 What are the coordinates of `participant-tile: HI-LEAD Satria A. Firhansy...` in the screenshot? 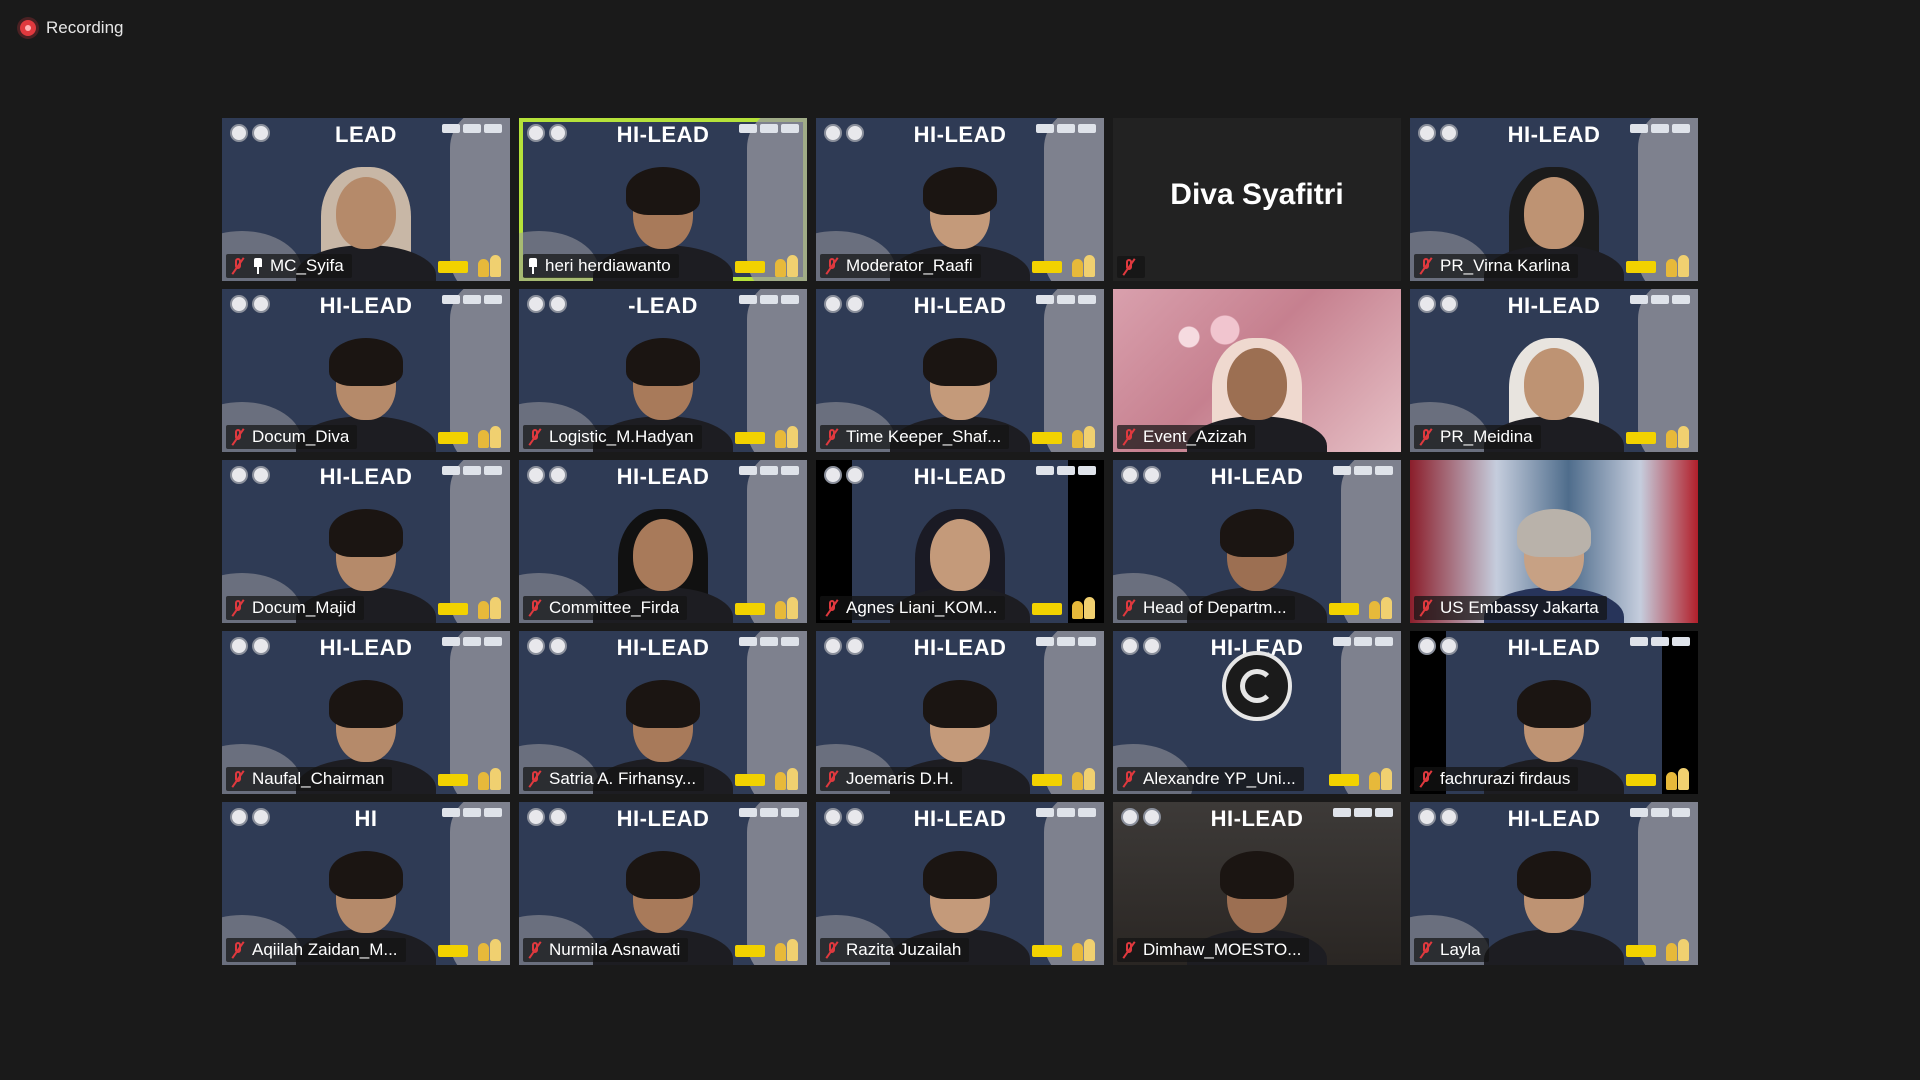 It's located at (663, 712).